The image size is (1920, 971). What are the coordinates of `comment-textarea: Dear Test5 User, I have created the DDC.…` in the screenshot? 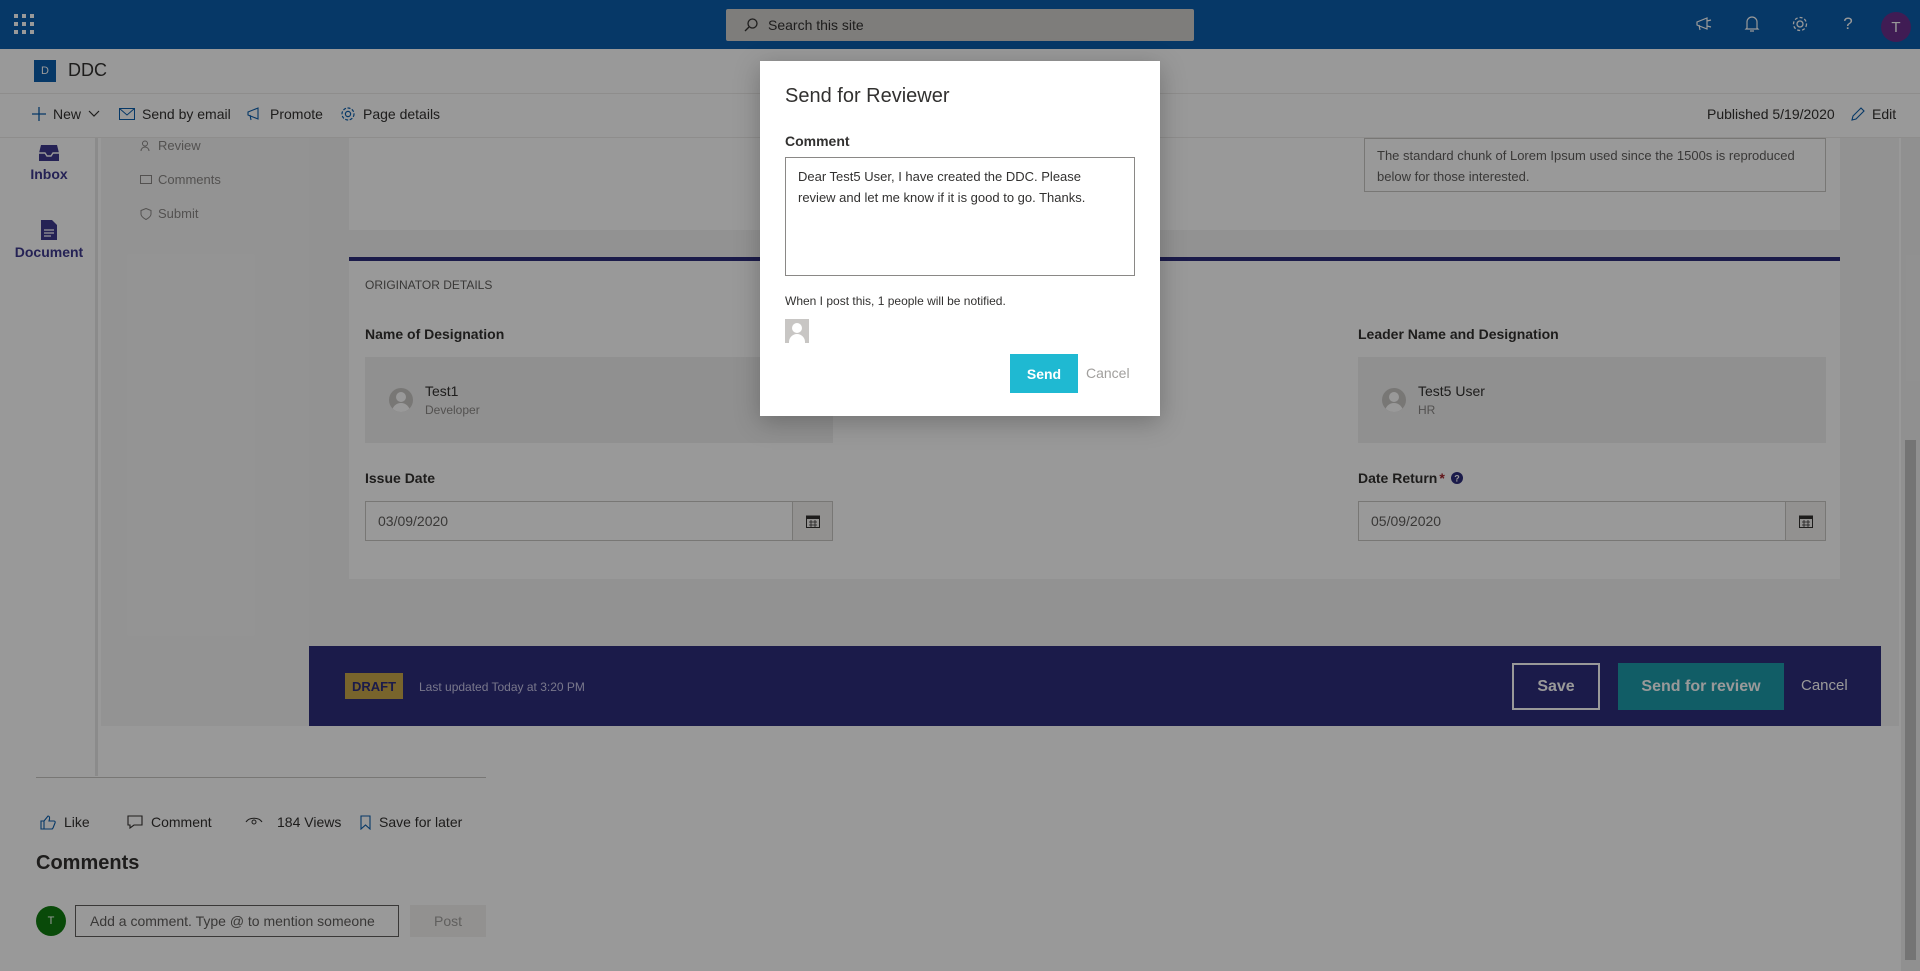 It's located at (960, 216).